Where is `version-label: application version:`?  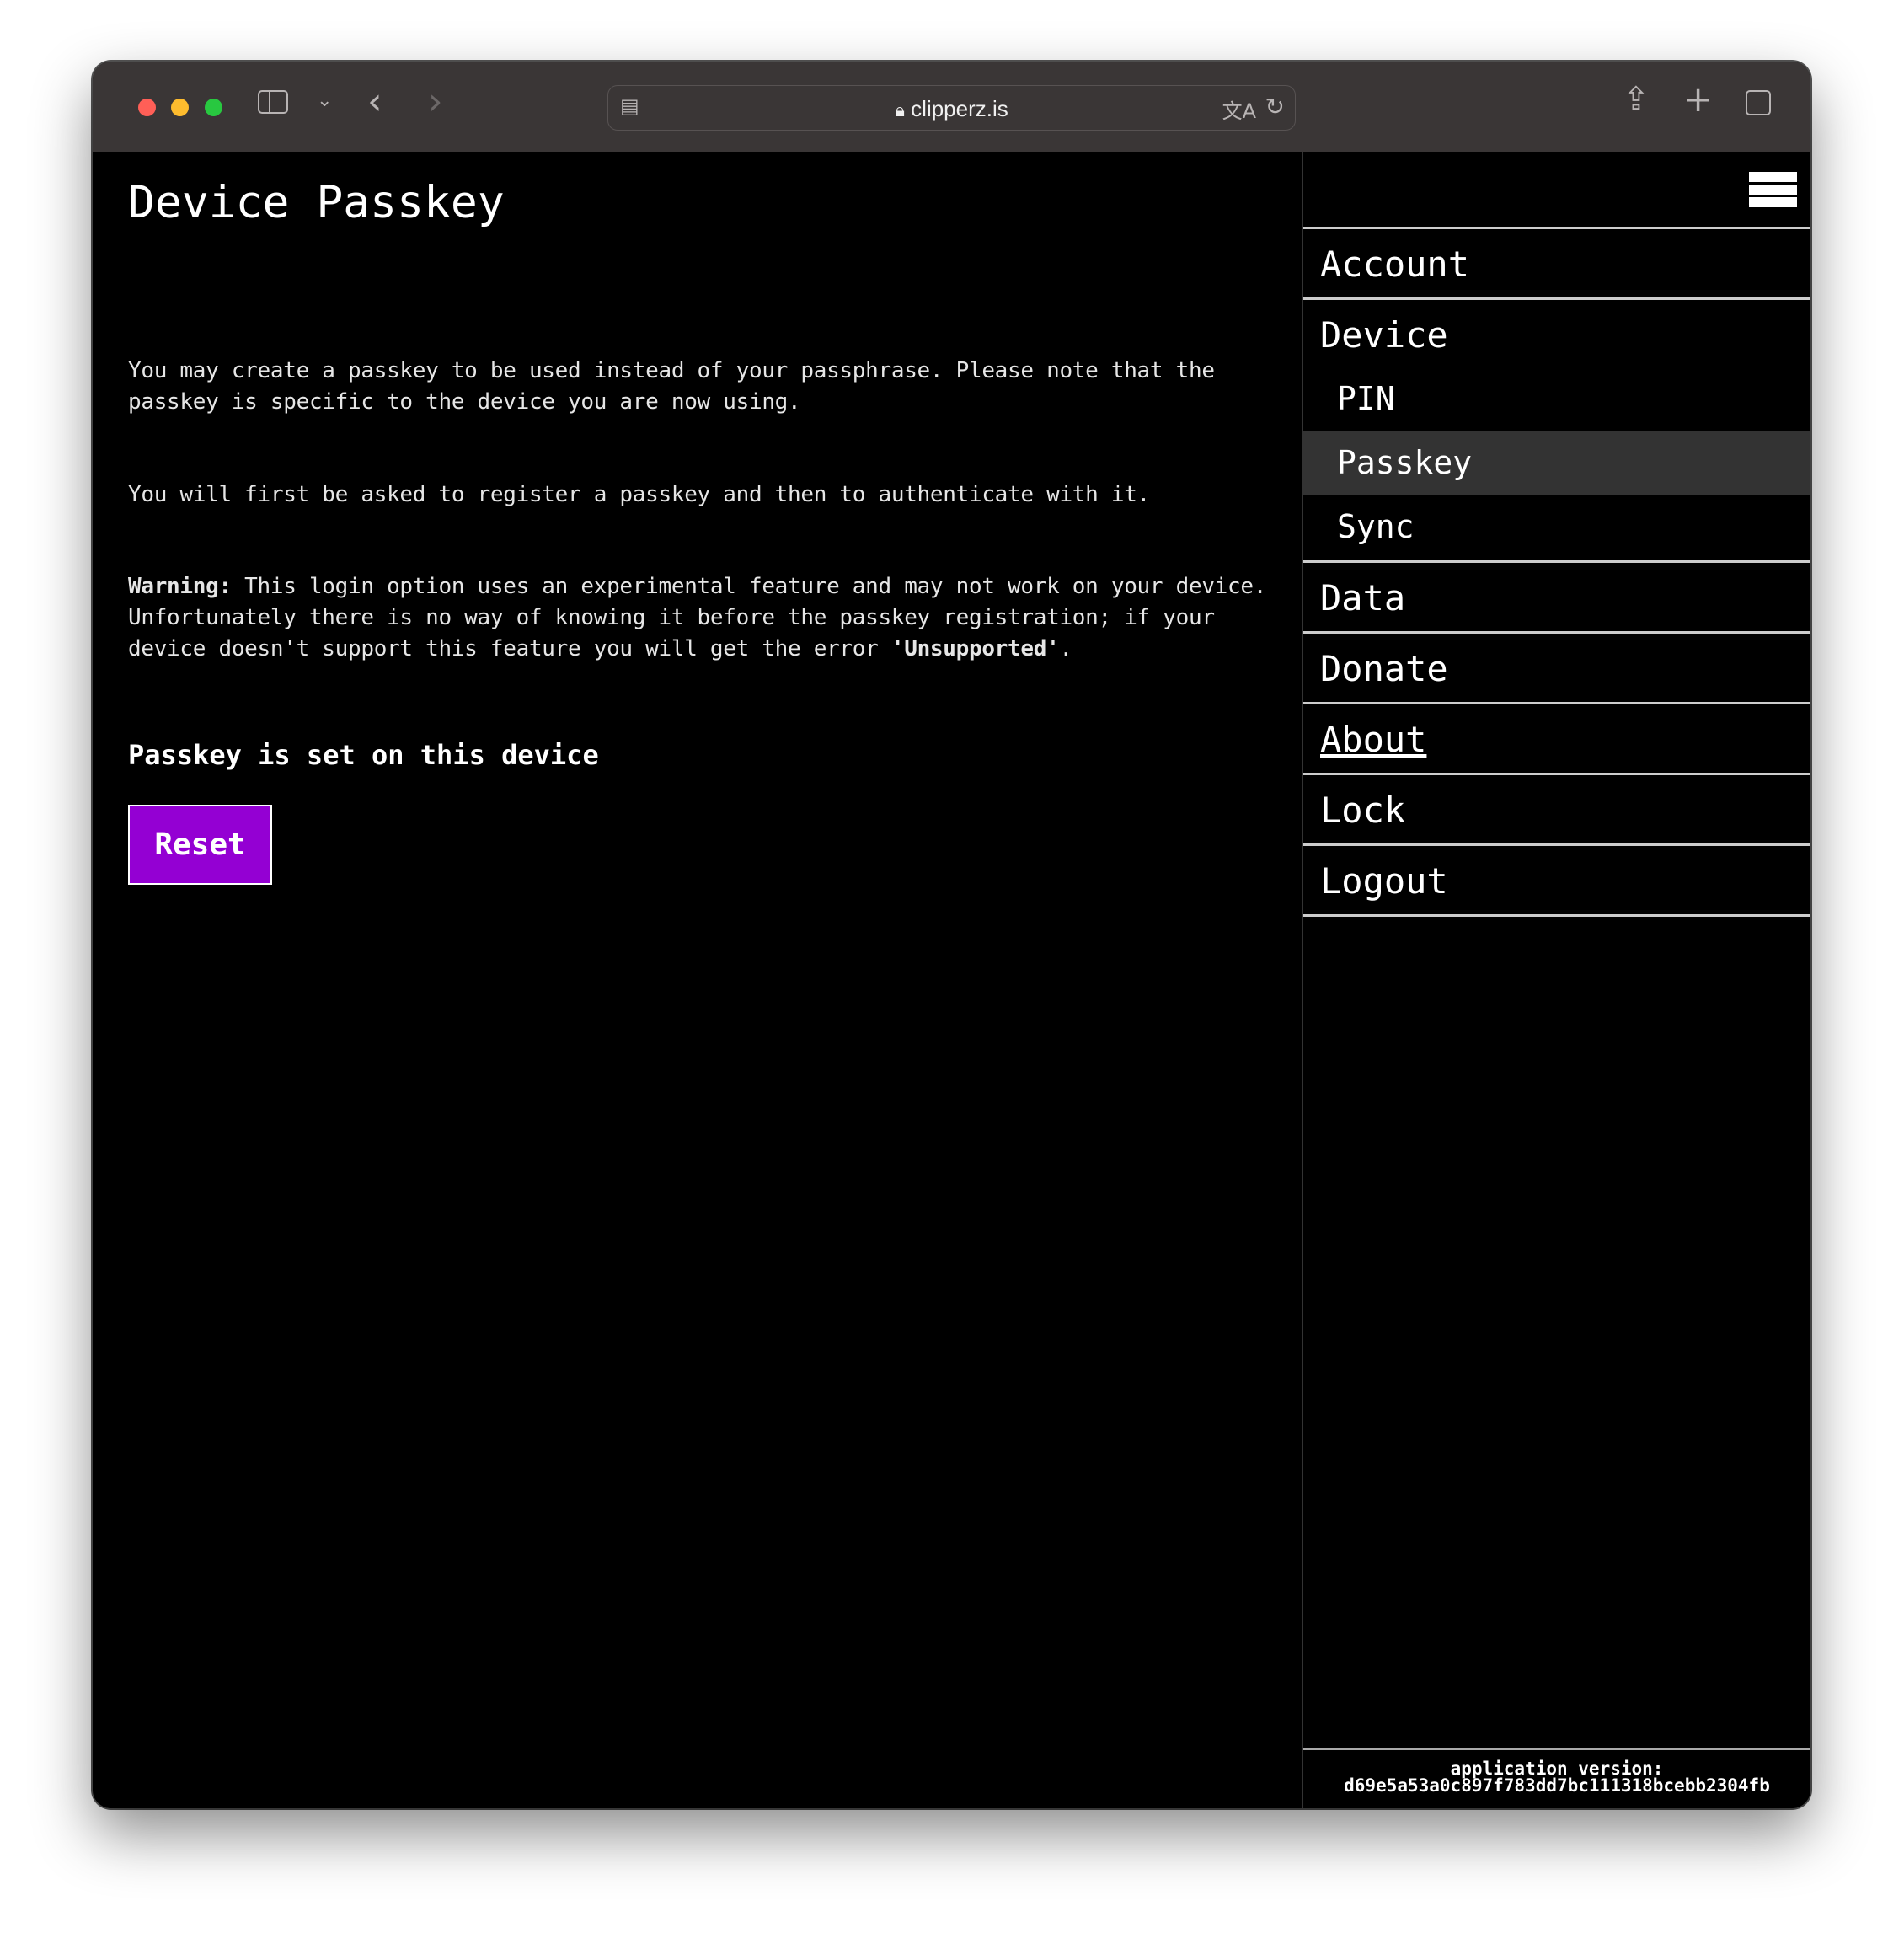 version-label: application version: is located at coordinates (1557, 1769).